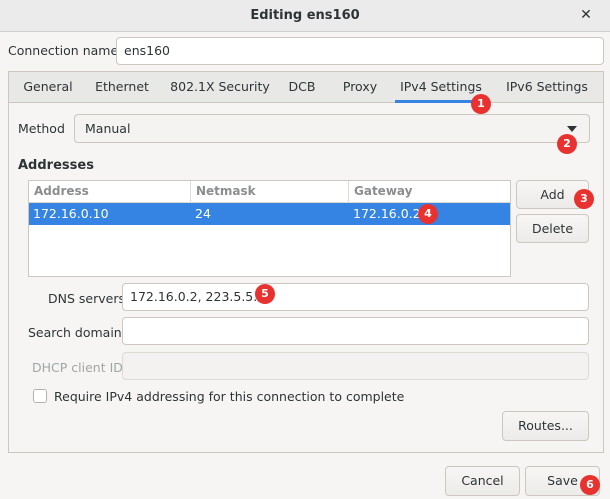 The width and height of the screenshot is (610, 499). Describe the element at coordinates (48, 87) in the screenshot. I see `tab-general: General` at that location.